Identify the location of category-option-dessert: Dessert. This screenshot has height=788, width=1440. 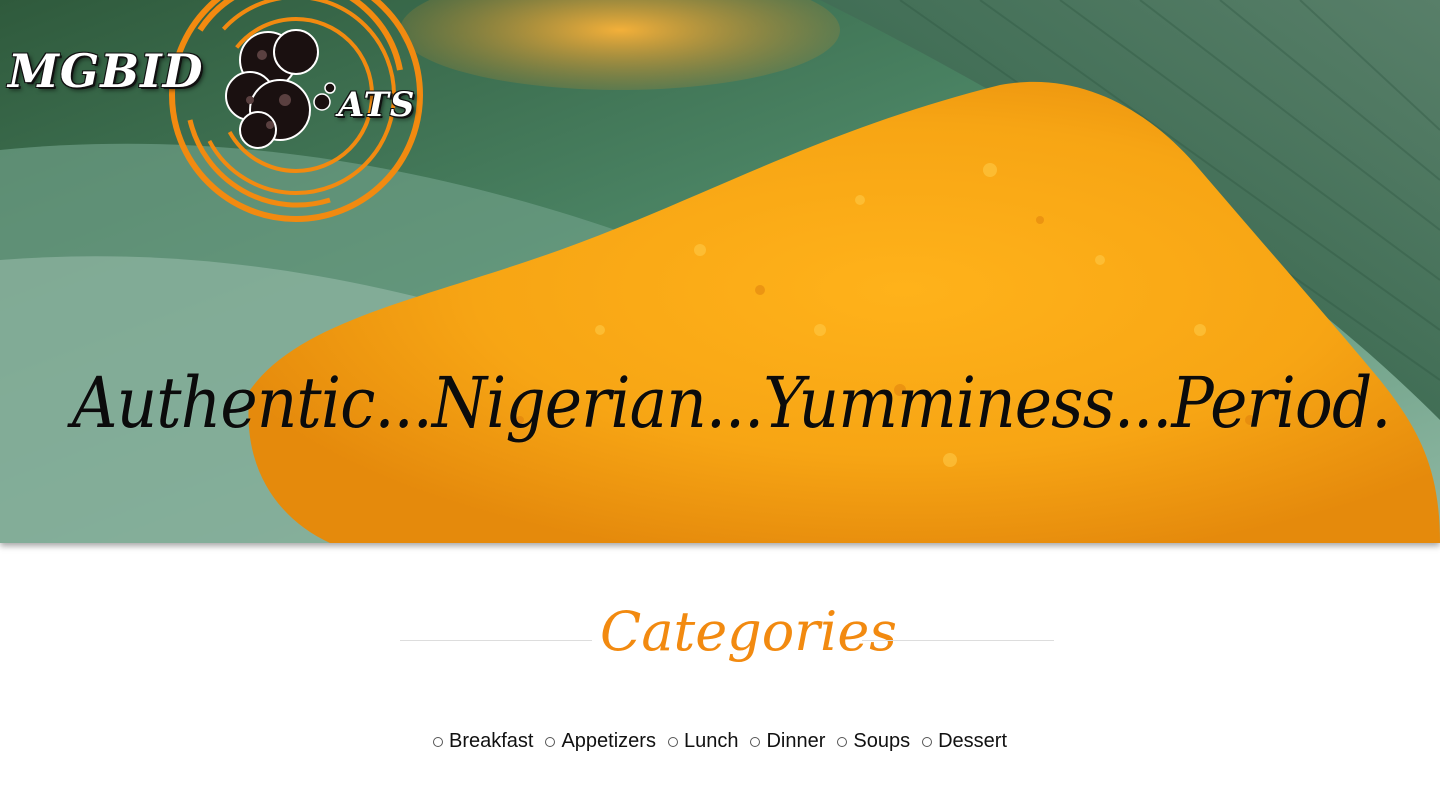
(964, 741).